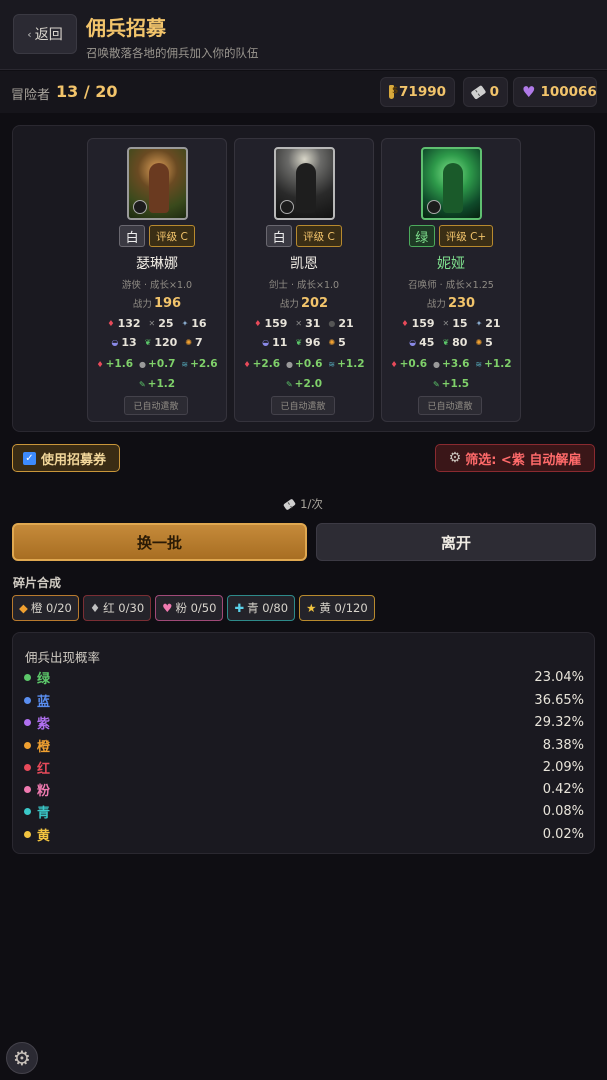 The width and height of the screenshot is (607, 1080). I want to click on growth-value: +0.6, so click(413, 364).